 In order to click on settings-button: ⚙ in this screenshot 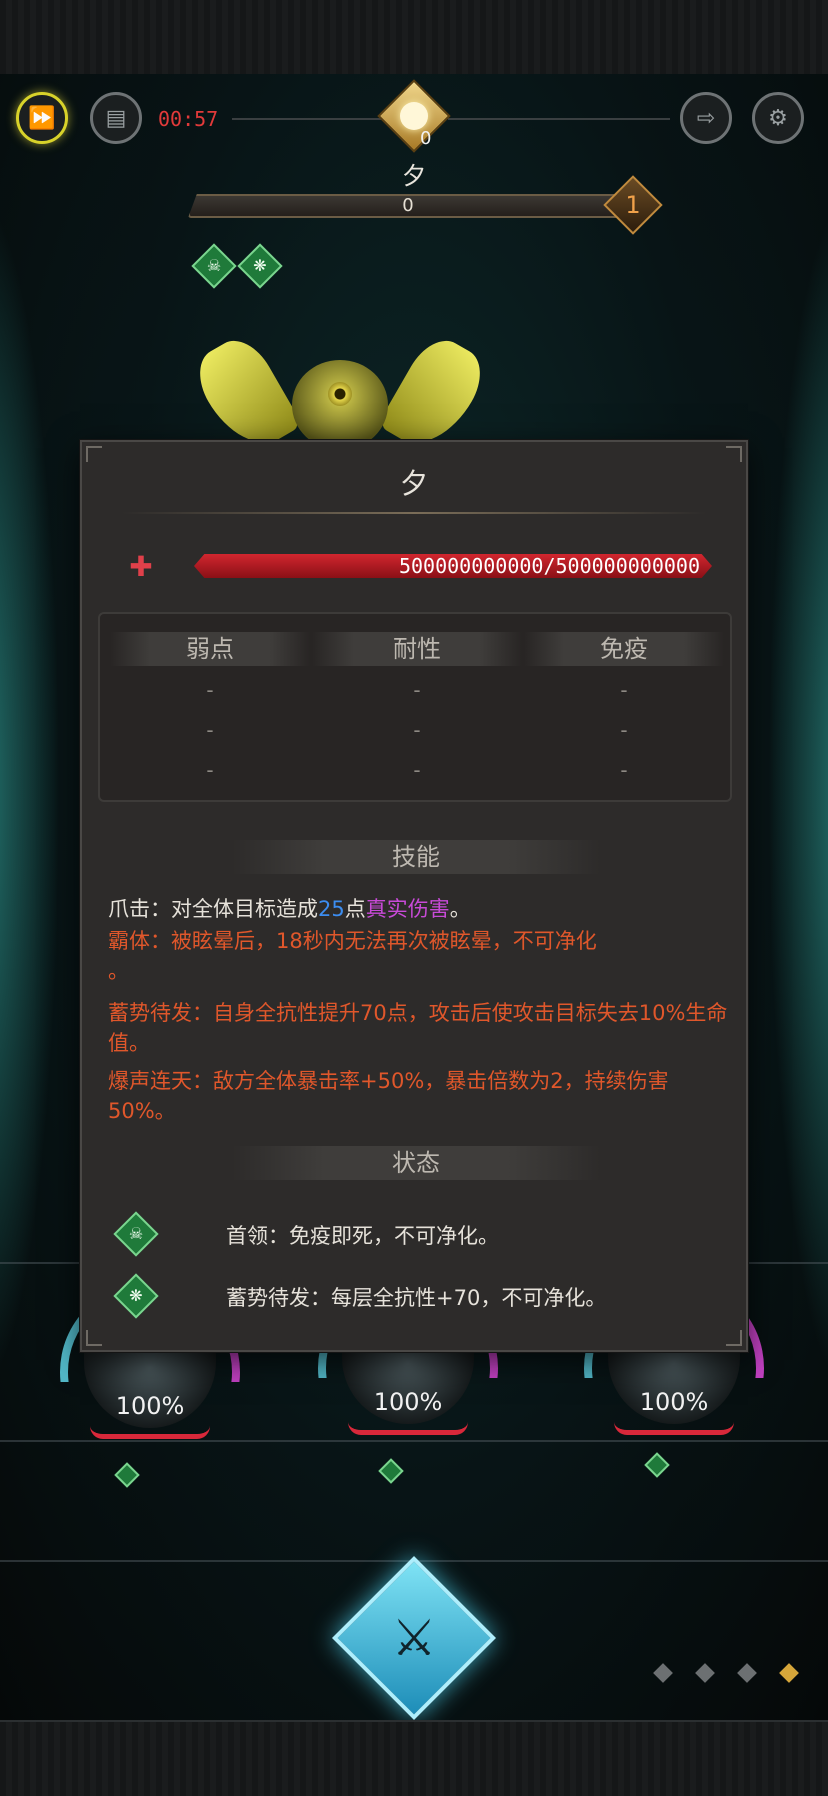, I will do `click(778, 118)`.